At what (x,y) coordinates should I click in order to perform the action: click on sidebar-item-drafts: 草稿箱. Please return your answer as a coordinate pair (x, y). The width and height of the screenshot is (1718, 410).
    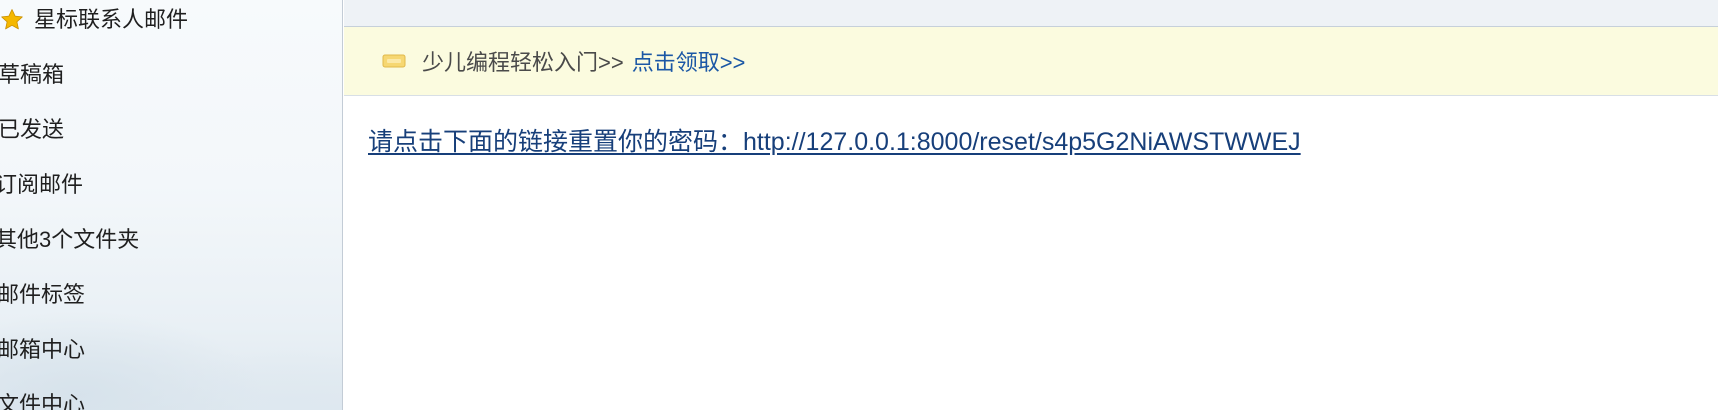
    Looking at the image, I should click on (32, 75).